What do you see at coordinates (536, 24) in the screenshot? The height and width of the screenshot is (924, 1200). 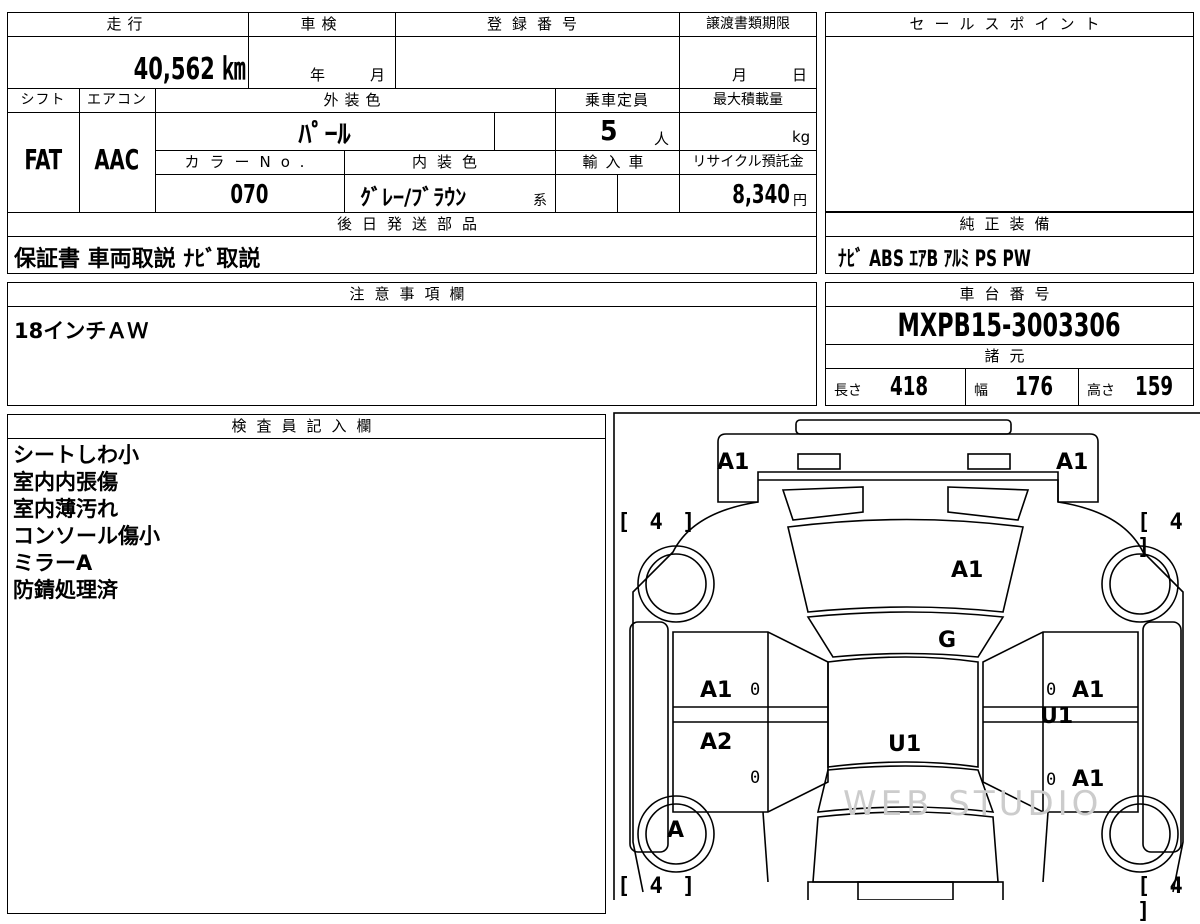 I see `registration-label: 登録番号` at bounding box center [536, 24].